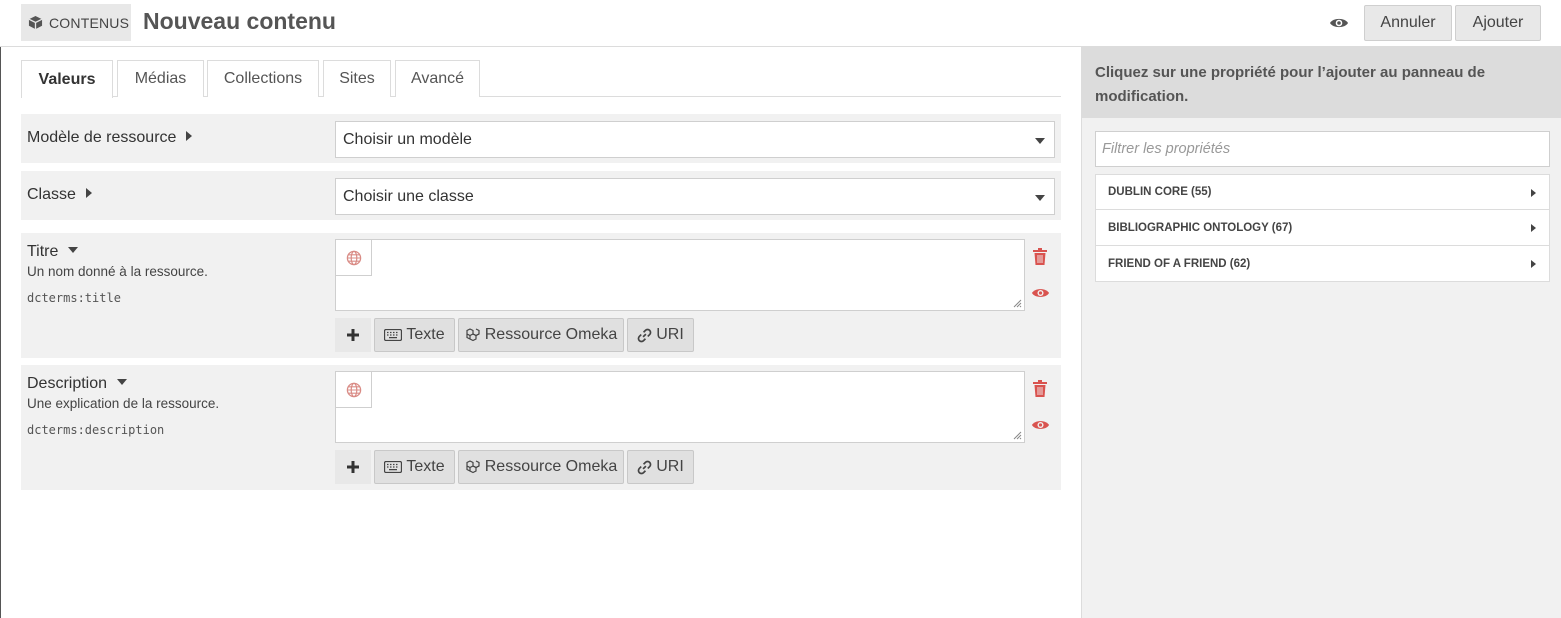 This screenshot has width=1561, height=618. Describe the element at coordinates (67, 79) in the screenshot. I see `tab-valeurs: Valeurs` at that location.